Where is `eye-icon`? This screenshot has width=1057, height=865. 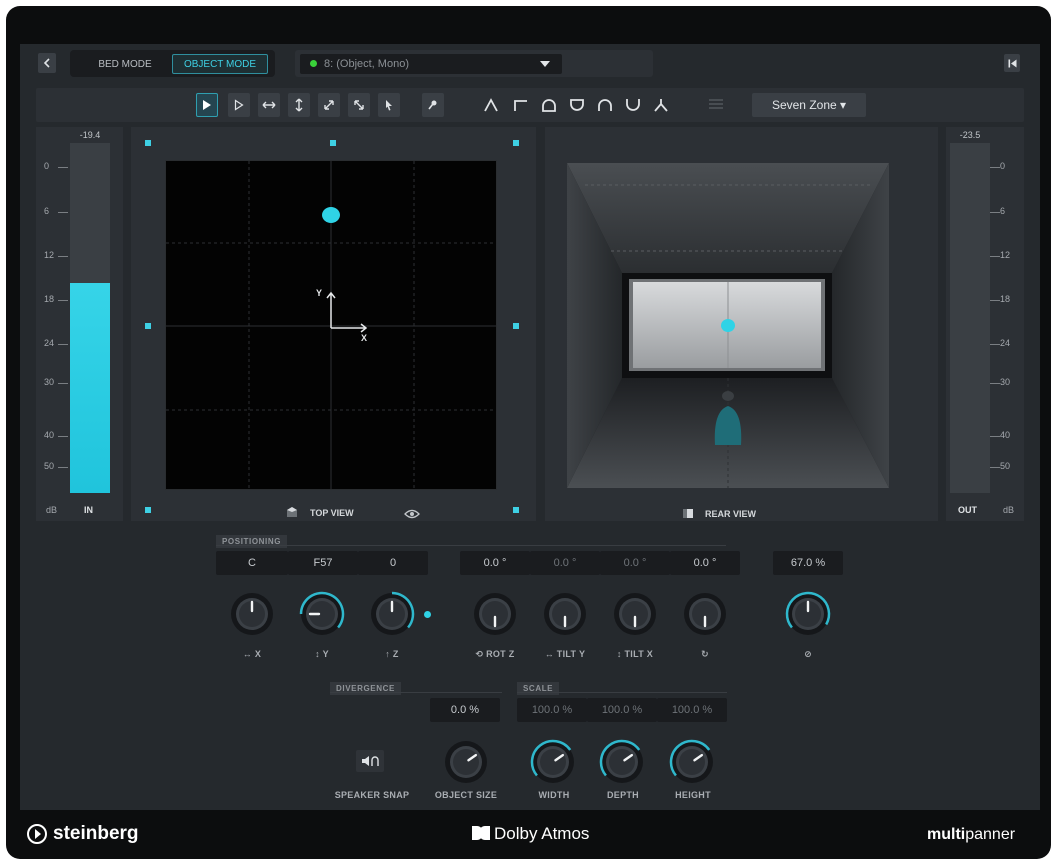
eye-icon is located at coordinates (412, 515).